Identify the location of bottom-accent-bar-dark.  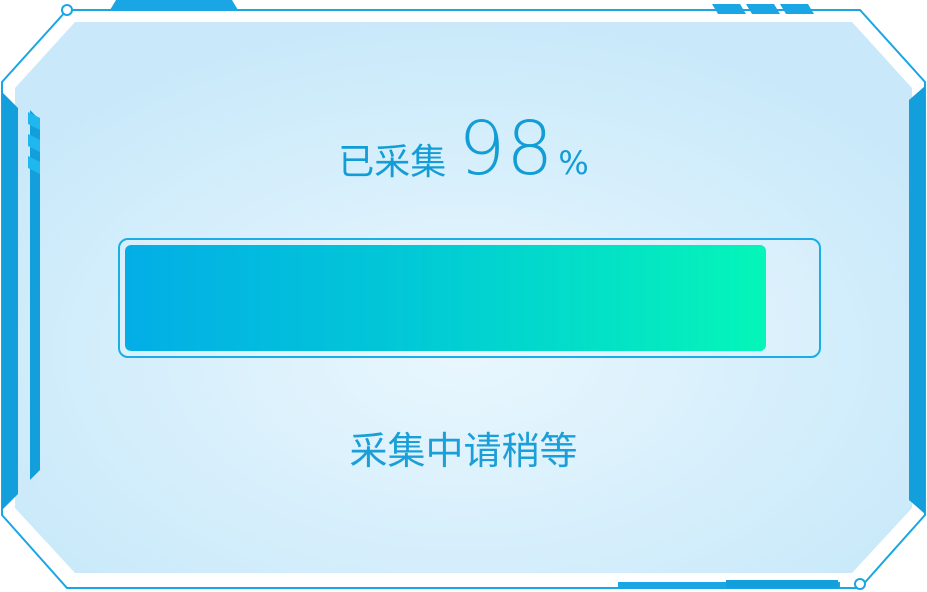
(782, 584).